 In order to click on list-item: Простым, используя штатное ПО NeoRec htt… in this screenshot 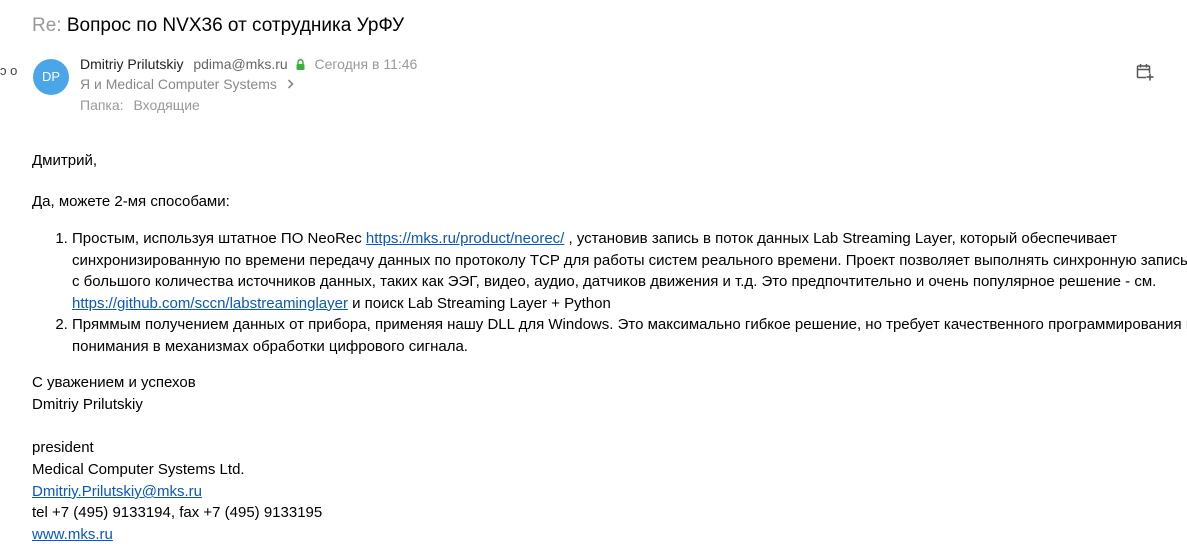, I will do `click(629, 271)`.